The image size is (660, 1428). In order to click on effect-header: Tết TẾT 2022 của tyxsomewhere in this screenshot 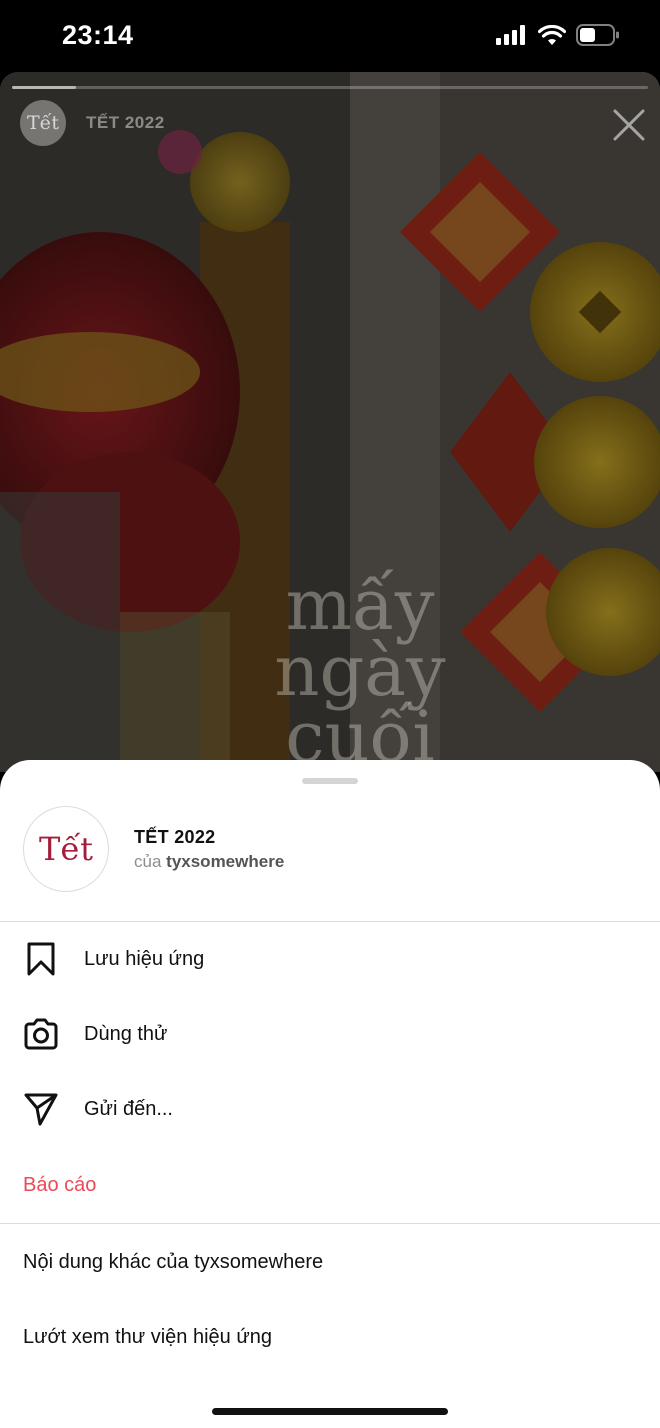, I will do `click(153, 849)`.